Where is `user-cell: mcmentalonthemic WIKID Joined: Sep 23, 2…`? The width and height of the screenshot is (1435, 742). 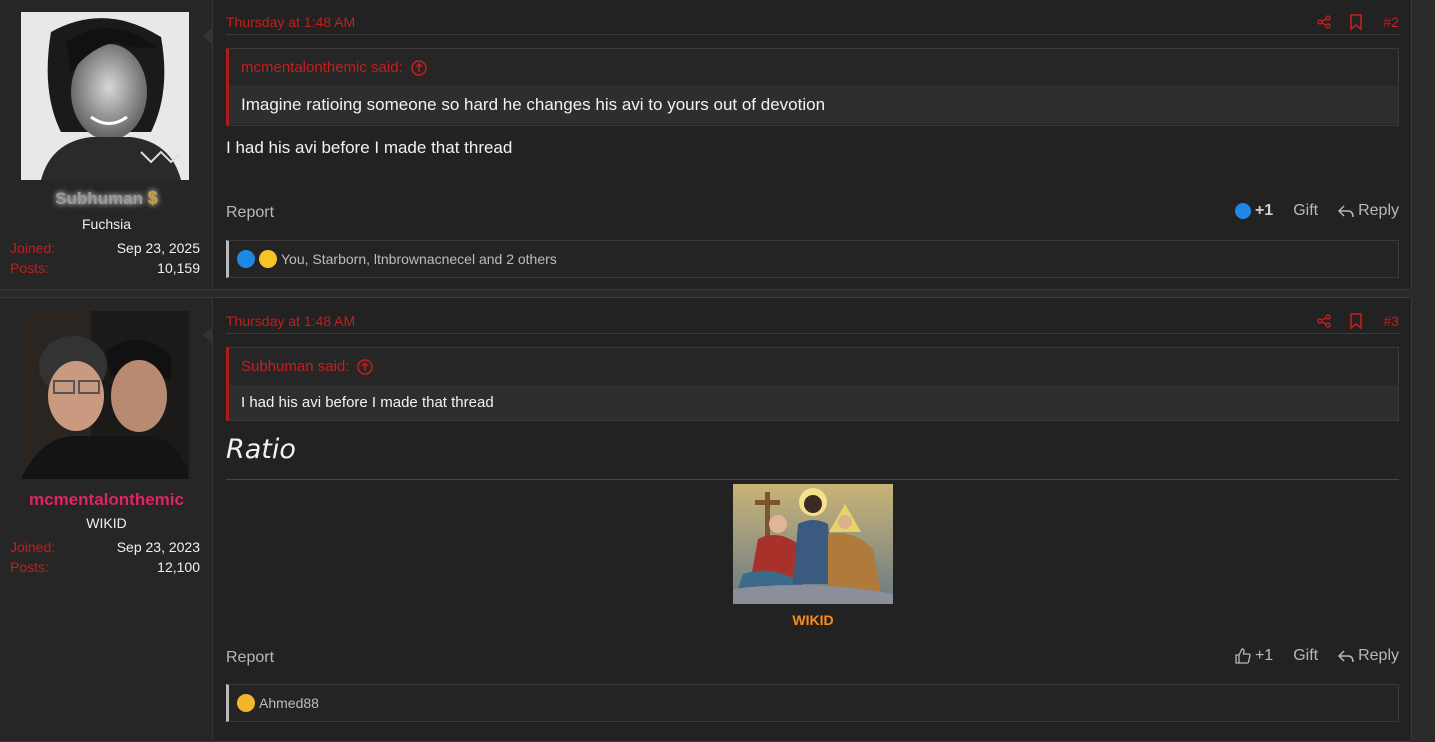 user-cell: mcmentalonthemic WIKID Joined: Sep 23, 2… is located at coordinates (106, 519).